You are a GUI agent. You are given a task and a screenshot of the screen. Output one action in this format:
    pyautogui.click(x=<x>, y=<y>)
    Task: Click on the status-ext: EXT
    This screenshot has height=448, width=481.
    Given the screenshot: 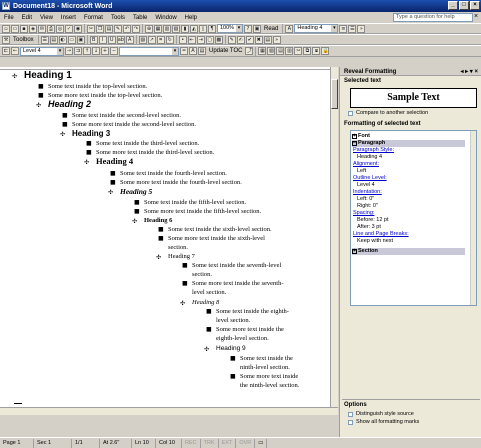 What is the action you would take?
    pyautogui.click(x=228, y=443)
    